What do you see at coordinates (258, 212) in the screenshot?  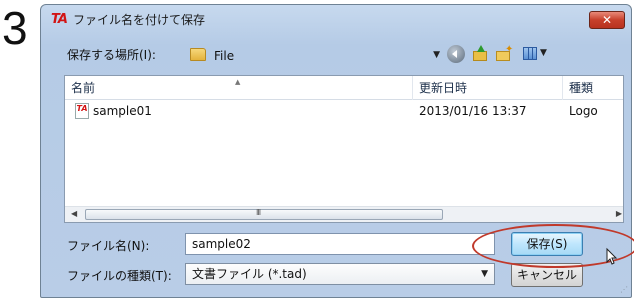 I see `scroll-grip-icon: III` at bounding box center [258, 212].